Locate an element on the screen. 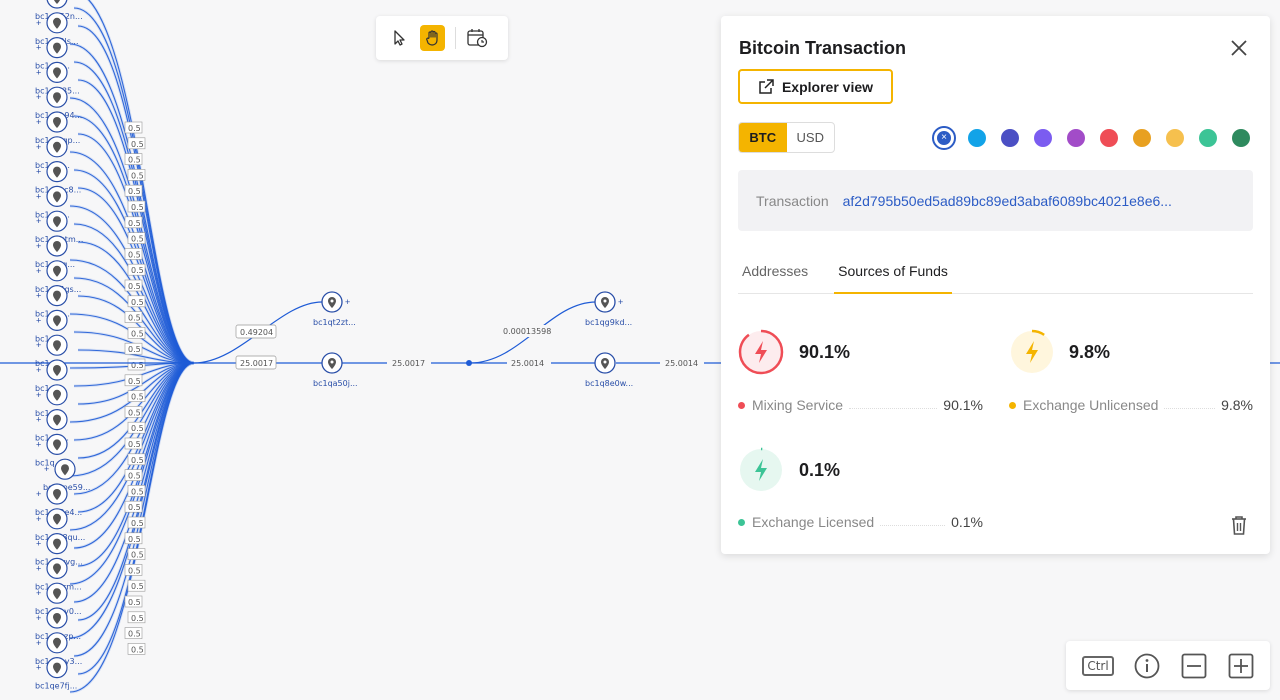 This screenshot has width=1280, height=700. edge-label-branch: 0.00013598 is located at coordinates (527, 331).